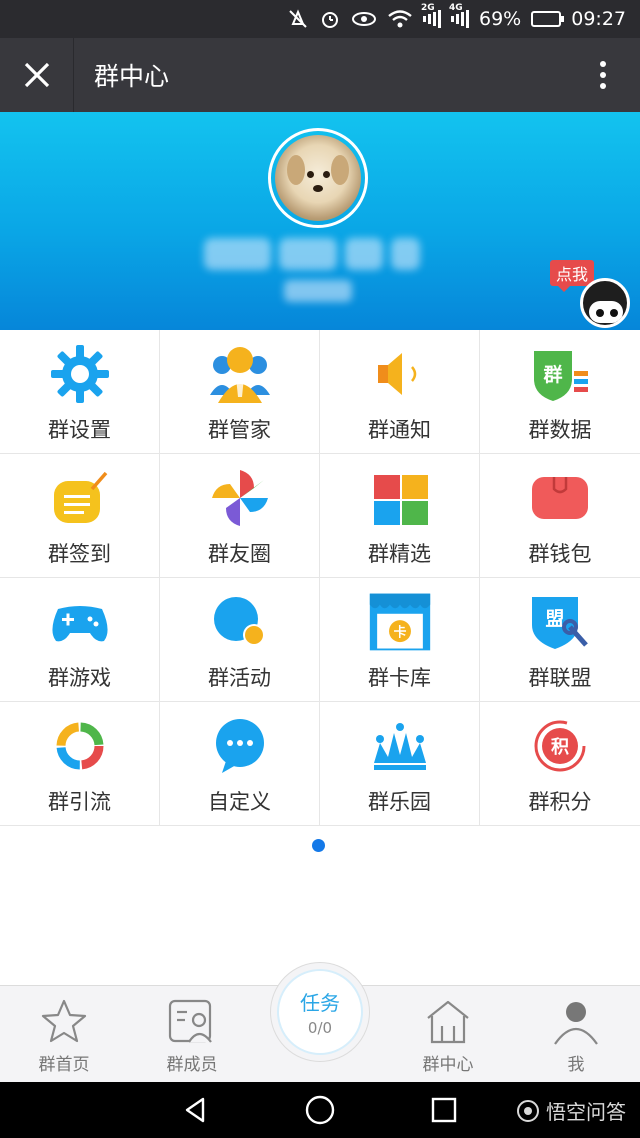 This screenshot has width=640, height=1138. I want to click on grid-item-traffic: 群引流, so click(80, 764).